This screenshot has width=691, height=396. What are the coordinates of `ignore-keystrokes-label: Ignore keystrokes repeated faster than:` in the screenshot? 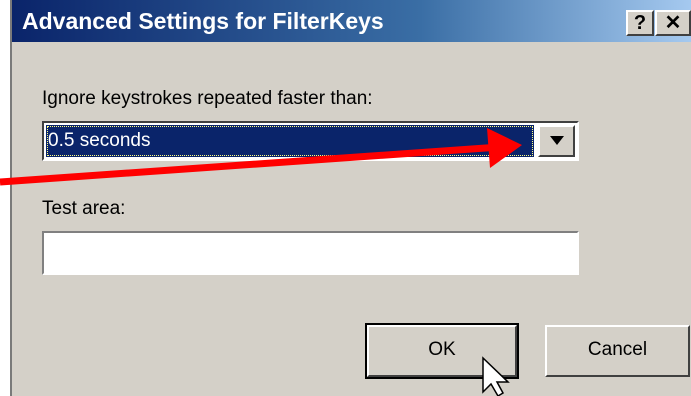 It's located at (207, 98).